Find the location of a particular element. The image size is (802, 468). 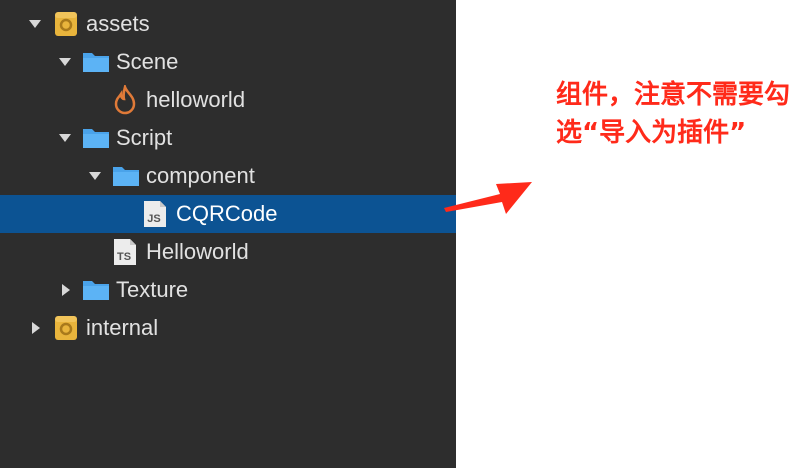

tree-item-helloworld-script: TS Helloworld is located at coordinates (228, 252).